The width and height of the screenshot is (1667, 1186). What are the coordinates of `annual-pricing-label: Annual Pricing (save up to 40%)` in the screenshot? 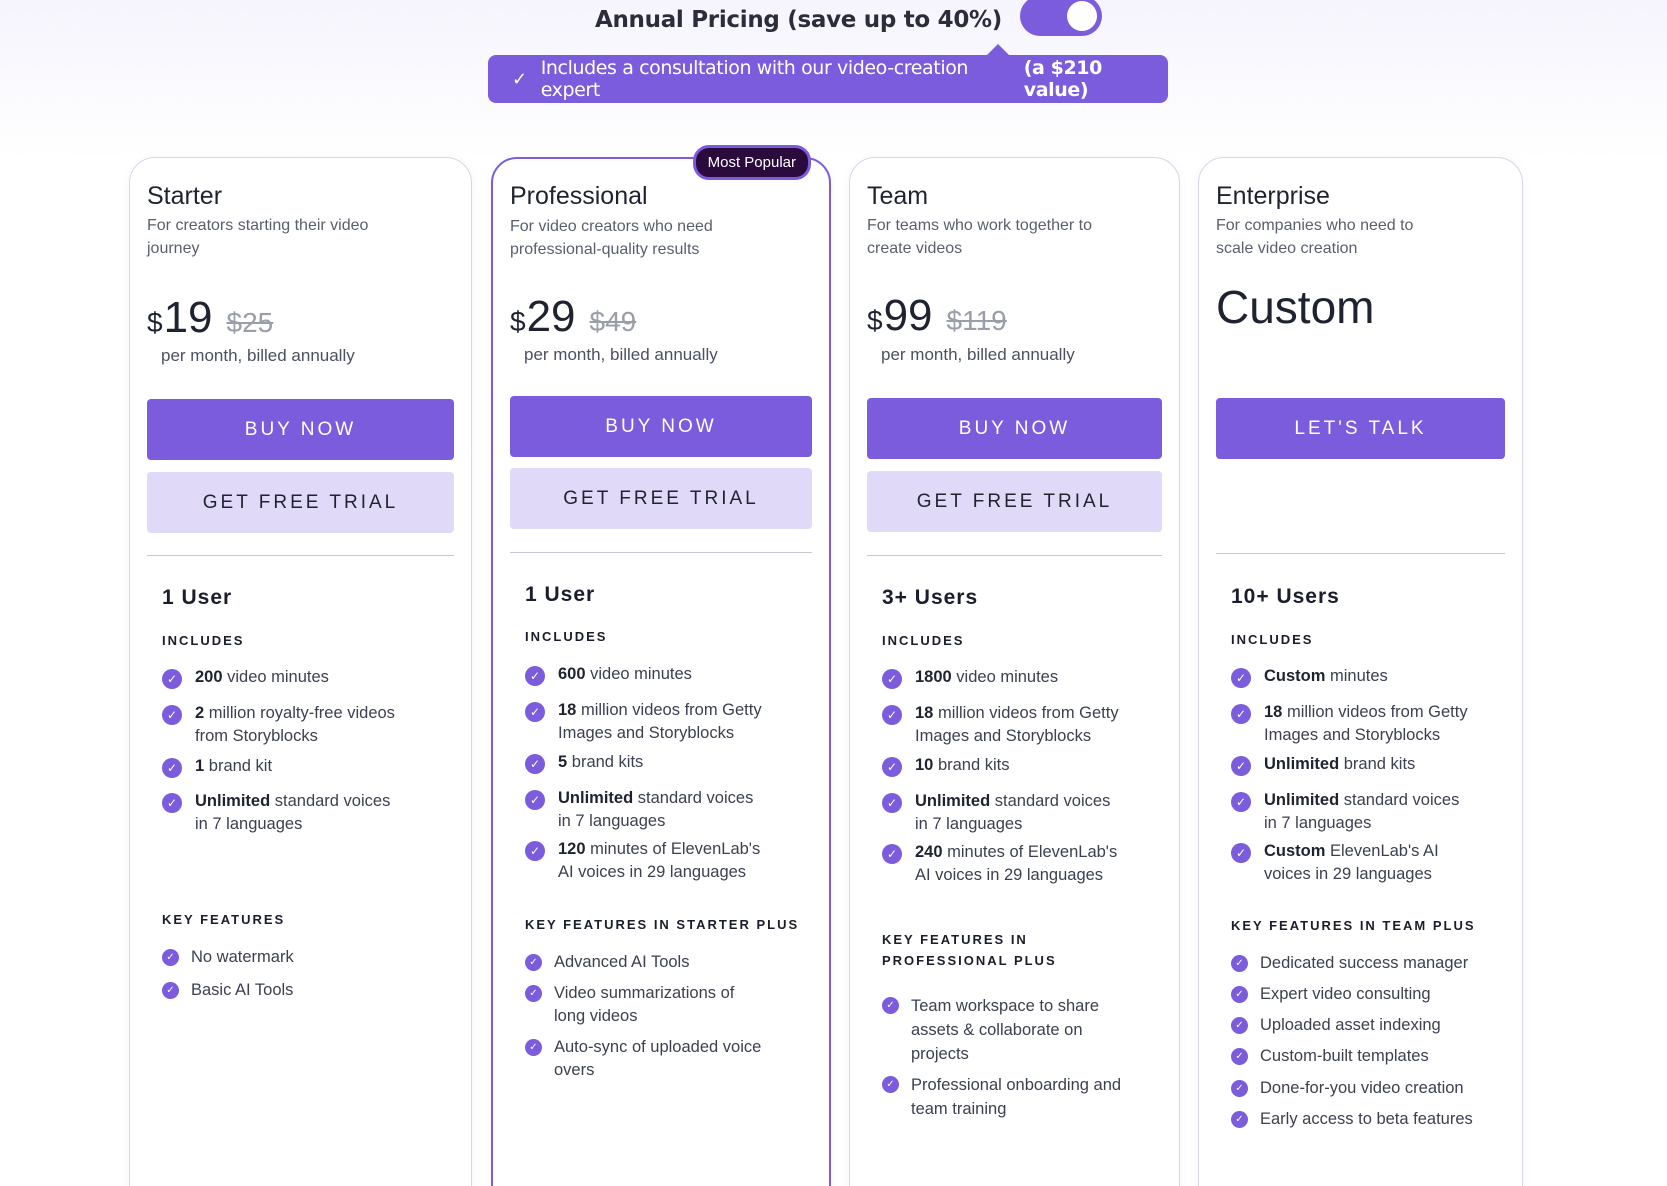 It's located at (798, 20).